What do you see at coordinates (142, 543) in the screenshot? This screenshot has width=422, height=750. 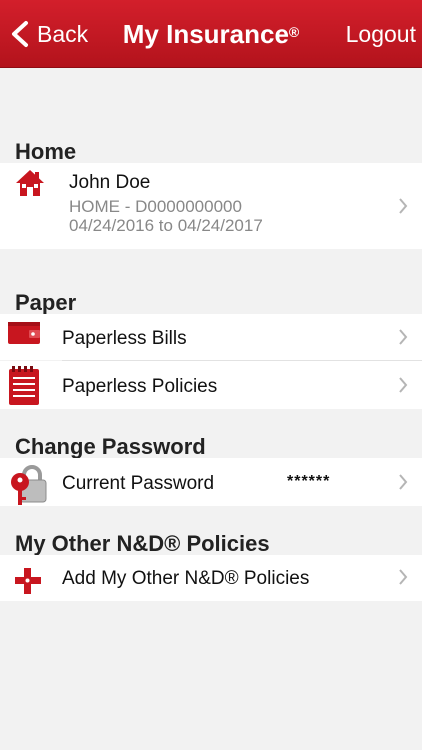 I see `section-title-other-policies: My Other N&D® Policies` at bounding box center [142, 543].